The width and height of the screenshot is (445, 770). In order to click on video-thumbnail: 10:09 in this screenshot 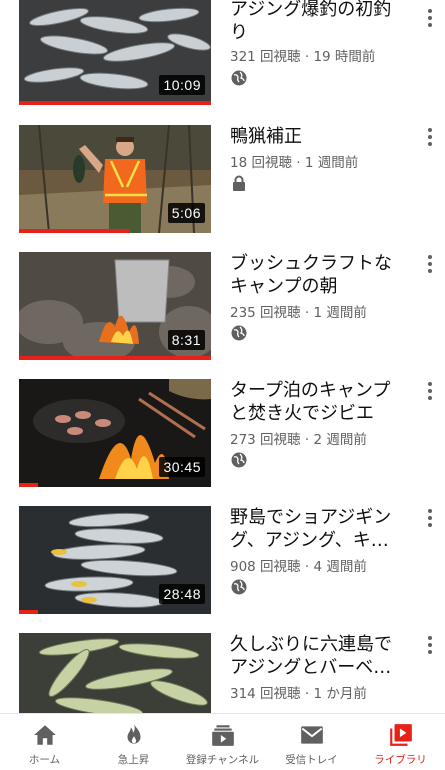, I will do `click(115, 52)`.